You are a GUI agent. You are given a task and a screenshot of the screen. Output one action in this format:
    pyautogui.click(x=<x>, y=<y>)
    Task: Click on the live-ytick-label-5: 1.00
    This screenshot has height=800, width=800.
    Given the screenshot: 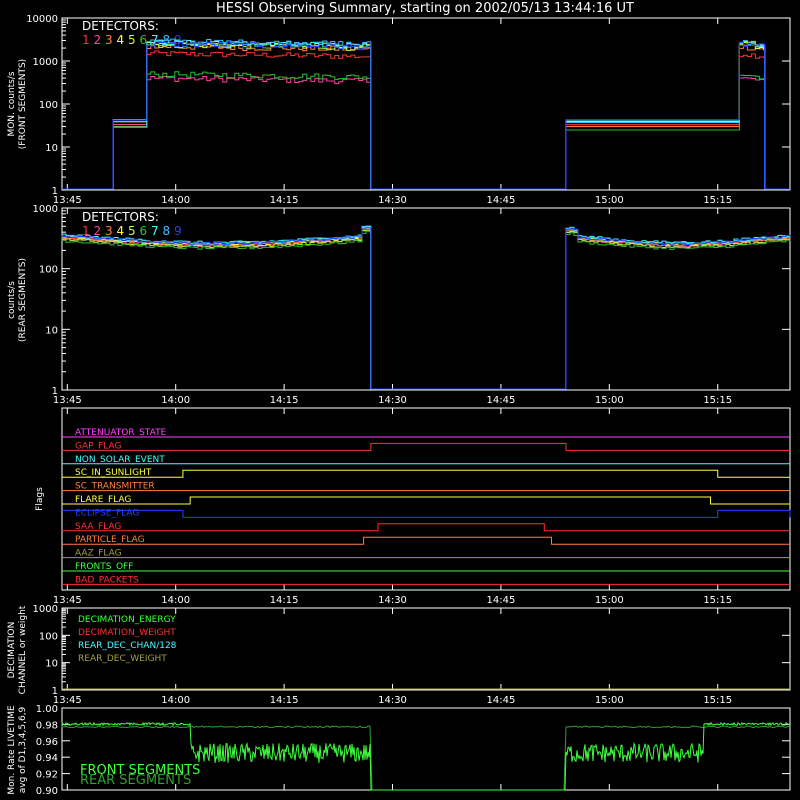 What is the action you would take?
    pyautogui.click(x=47, y=709)
    